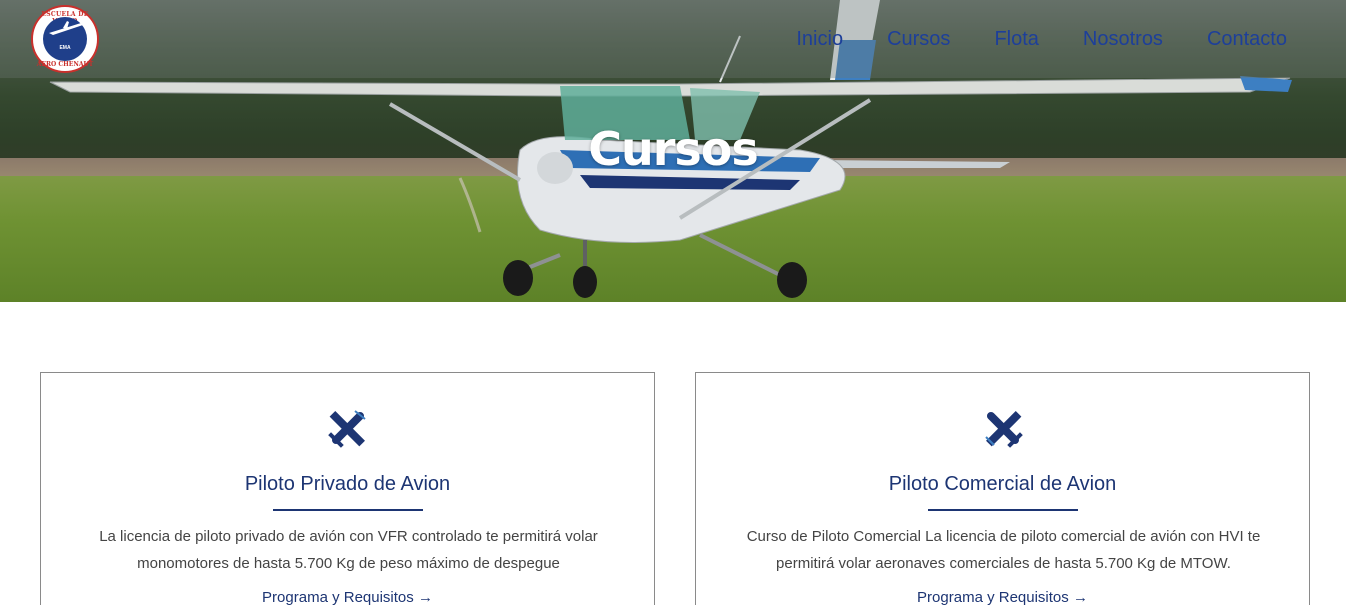 The image size is (1346, 605). What do you see at coordinates (66, 28) in the screenshot?
I see `logo-plane-icon` at bounding box center [66, 28].